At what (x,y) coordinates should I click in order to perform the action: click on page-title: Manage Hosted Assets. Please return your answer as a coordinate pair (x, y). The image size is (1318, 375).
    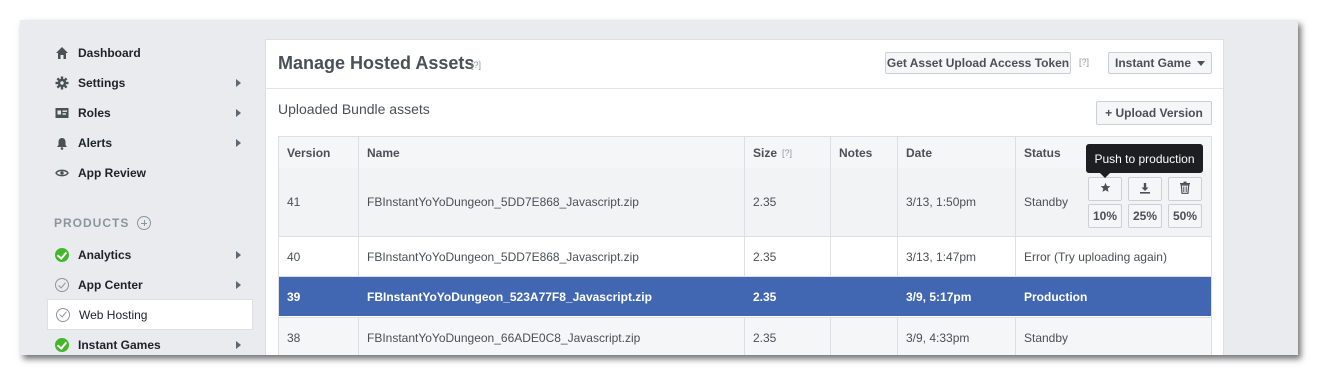
    Looking at the image, I should click on (376, 63).